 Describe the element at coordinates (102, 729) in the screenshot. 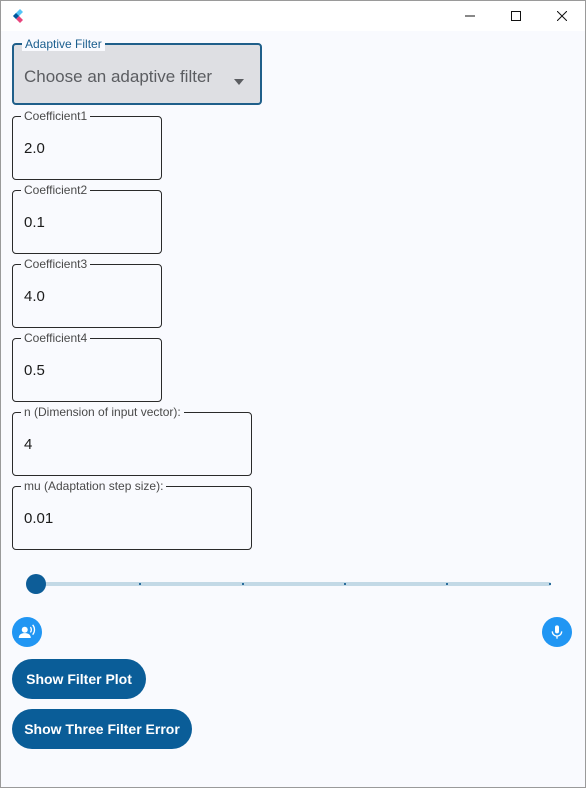

I see `show-three-filter-error-button: Show Three Filter Error` at that location.